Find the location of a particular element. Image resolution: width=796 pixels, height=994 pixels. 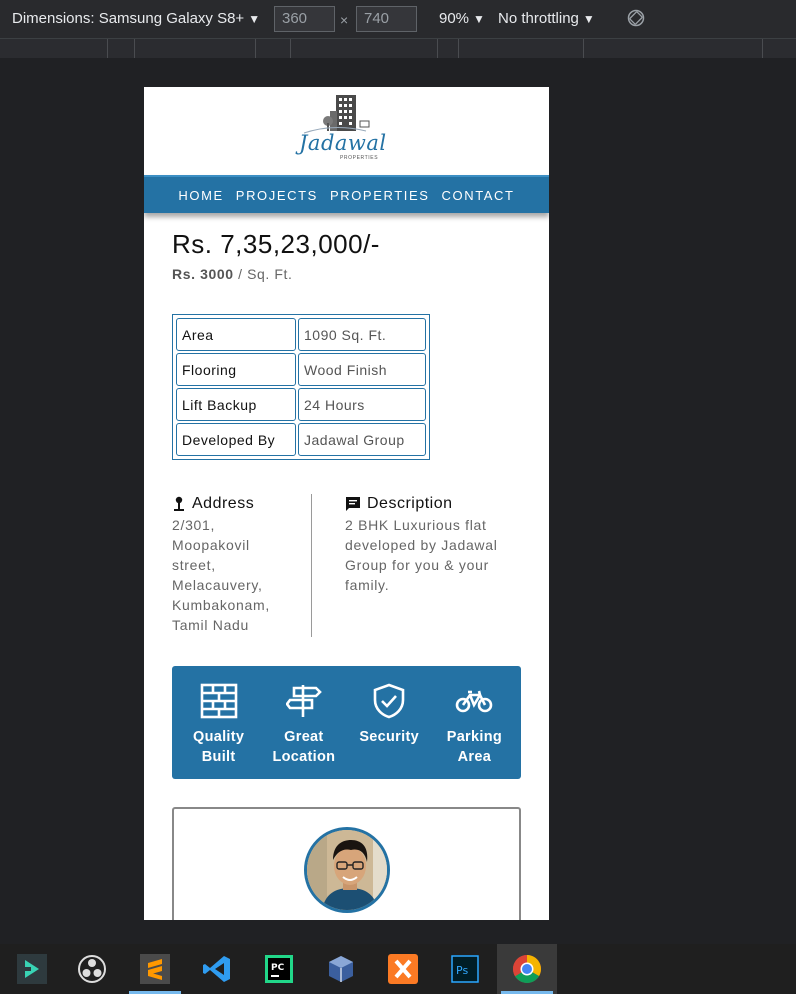

feature-label: Location is located at coordinates (304, 757).